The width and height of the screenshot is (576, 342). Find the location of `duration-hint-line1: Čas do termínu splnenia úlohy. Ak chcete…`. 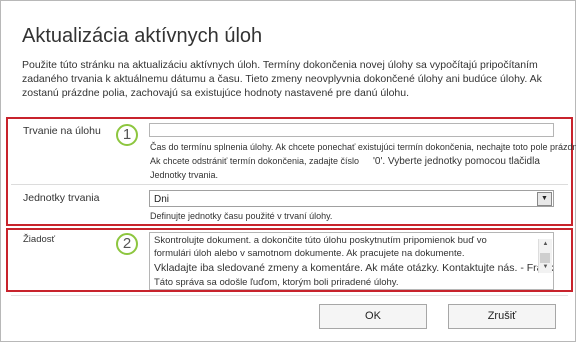

duration-hint-line1: Čas do termínu splnenia úlohy. Ak chcete… is located at coordinates (363, 147).